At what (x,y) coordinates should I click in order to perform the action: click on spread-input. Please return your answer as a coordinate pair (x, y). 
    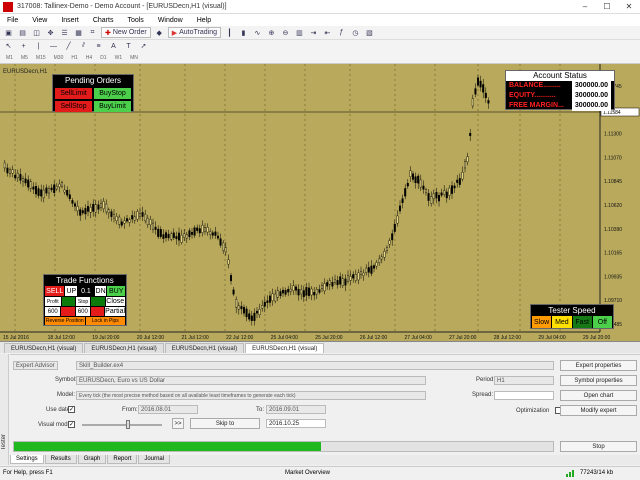
    Looking at the image, I should click on (524, 395).